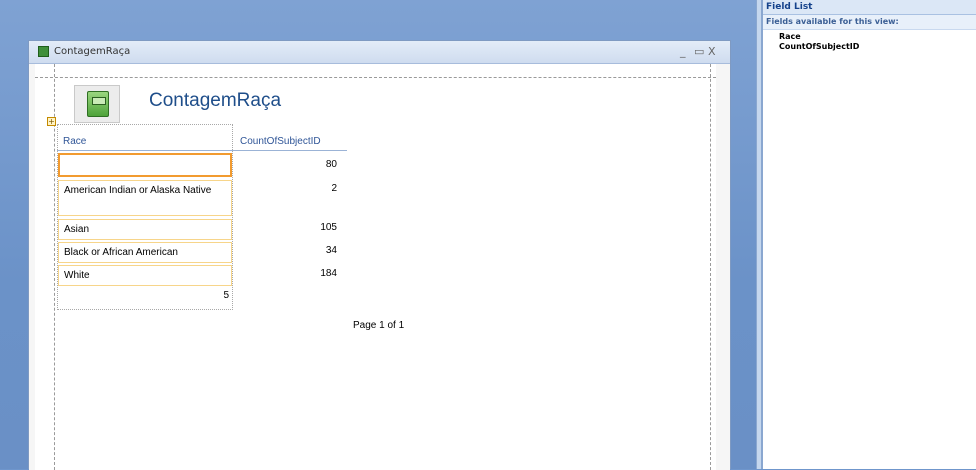  Describe the element at coordinates (280, 141) in the screenshot. I see `column-header-count: CountOfSubjectID` at that location.